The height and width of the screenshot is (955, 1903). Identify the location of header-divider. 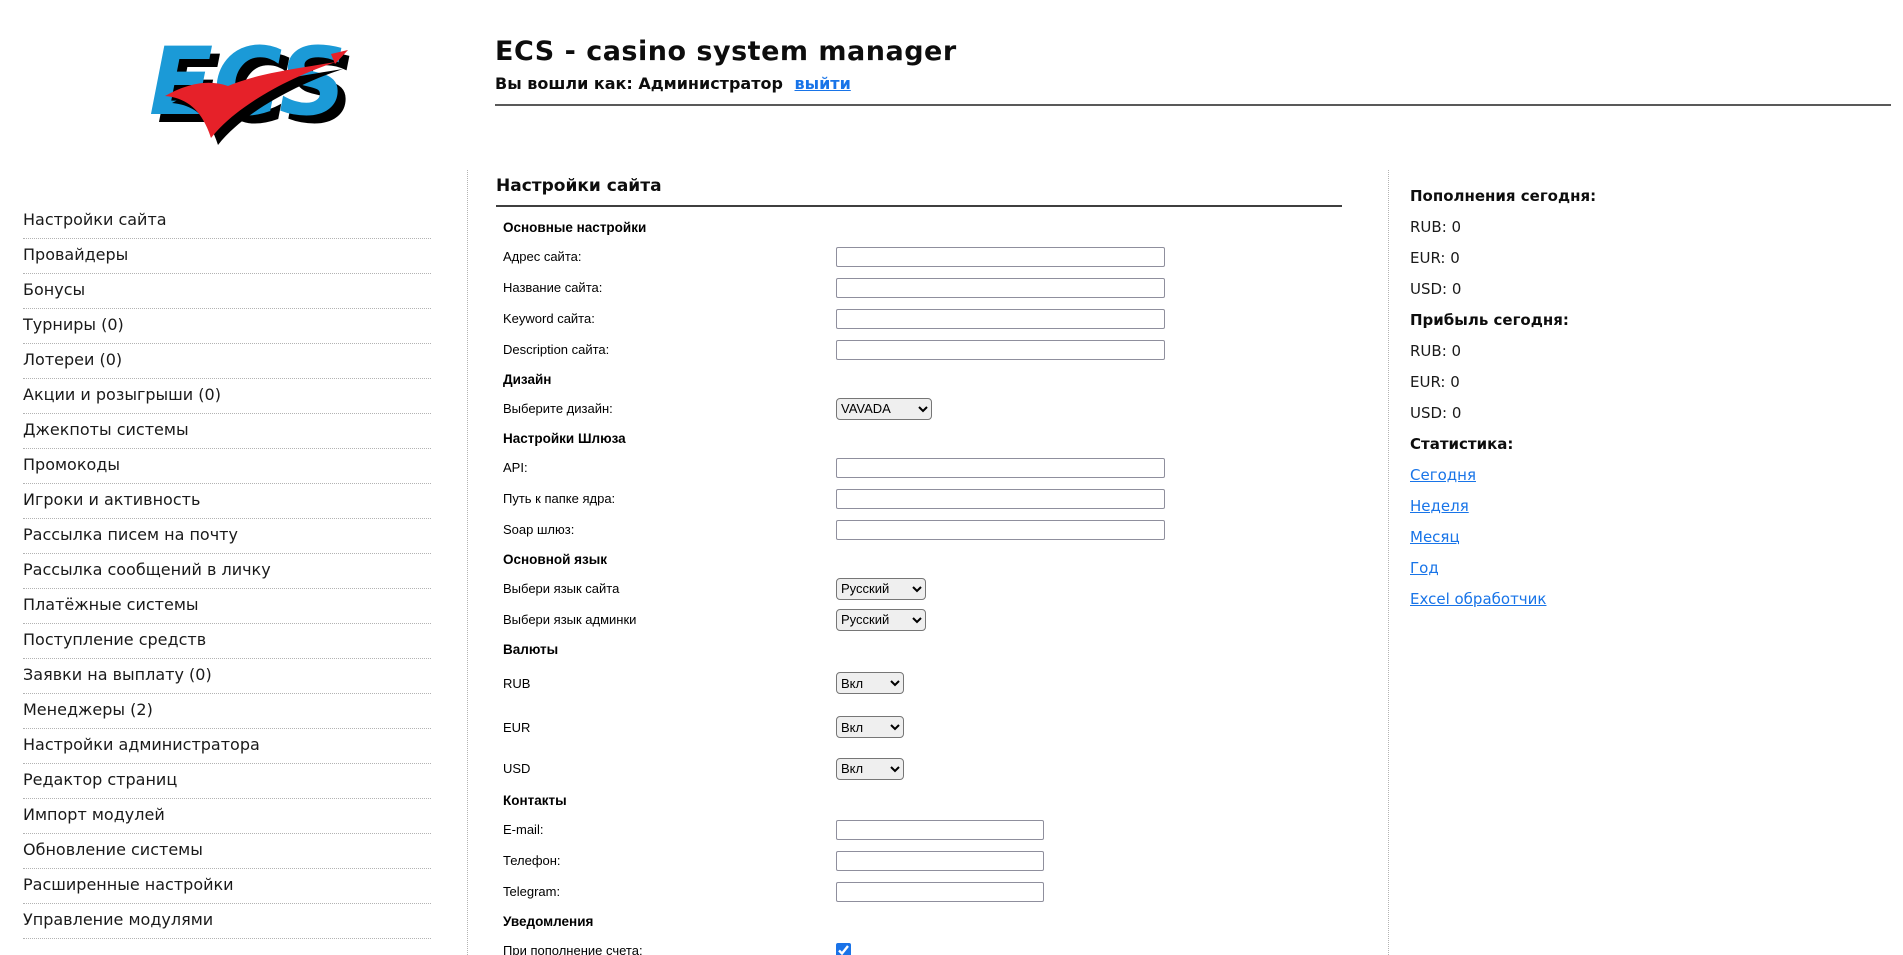
(1193, 105).